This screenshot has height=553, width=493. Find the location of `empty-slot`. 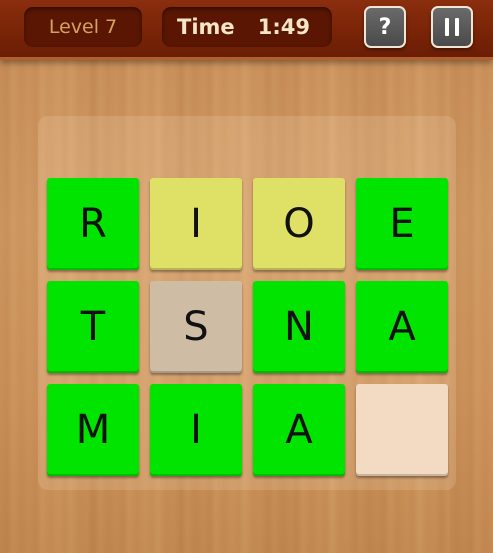

empty-slot is located at coordinates (402, 430).